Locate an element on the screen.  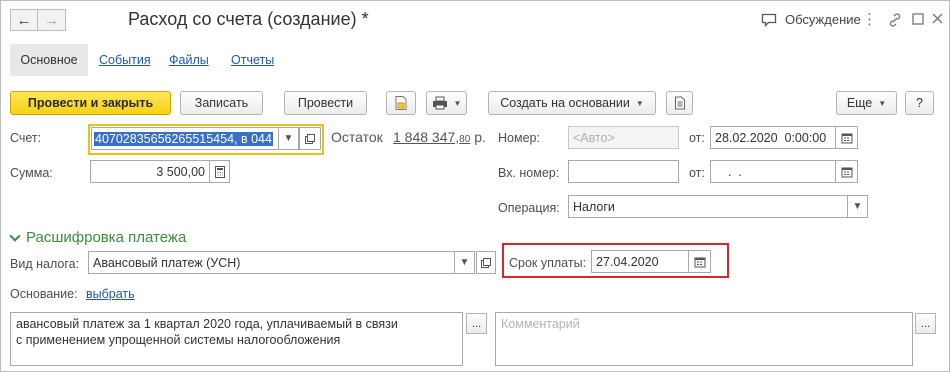
date-from-label: от: is located at coordinates (697, 138).